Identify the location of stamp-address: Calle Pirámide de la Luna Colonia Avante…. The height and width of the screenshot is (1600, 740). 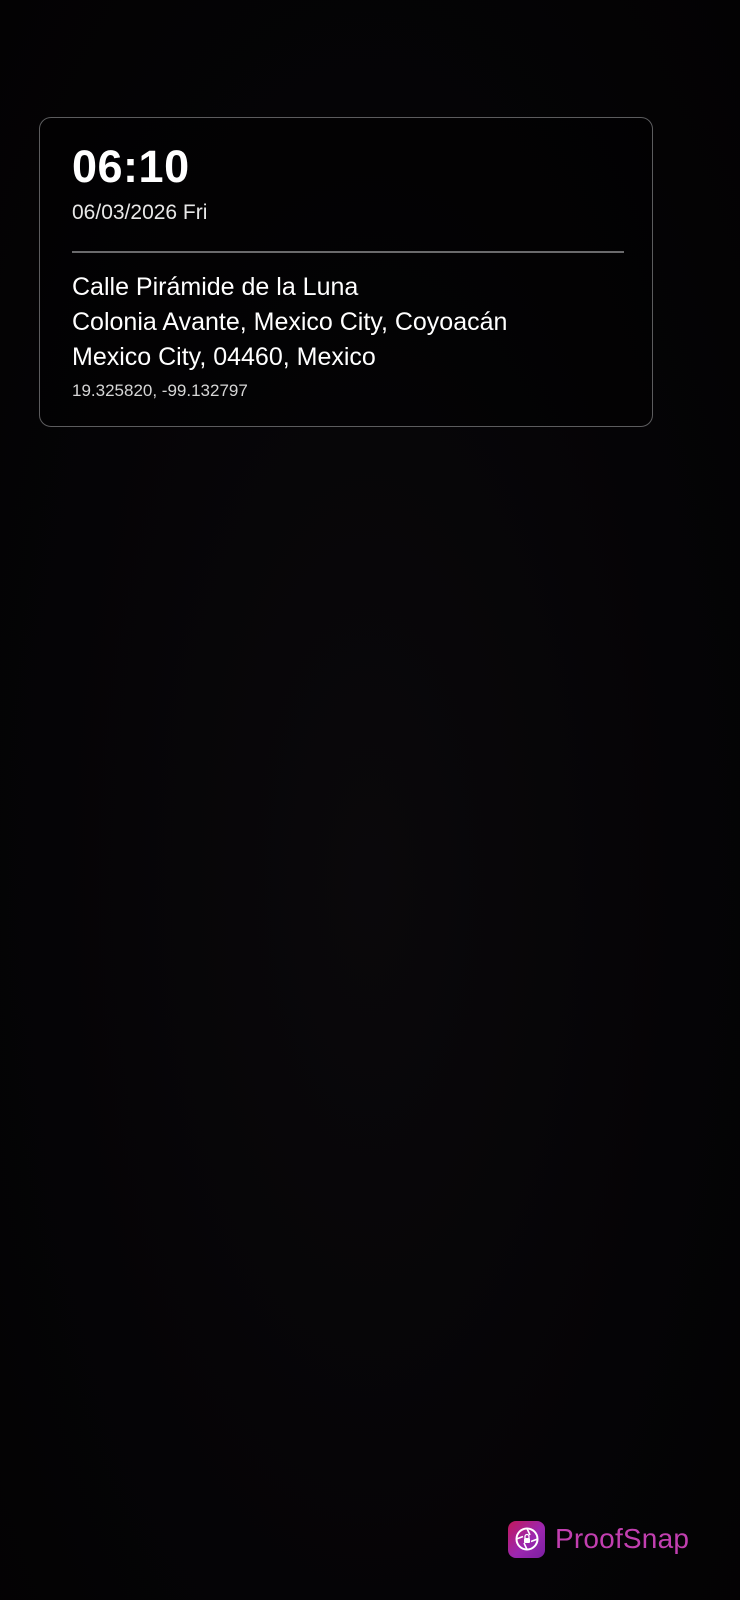
(289, 322).